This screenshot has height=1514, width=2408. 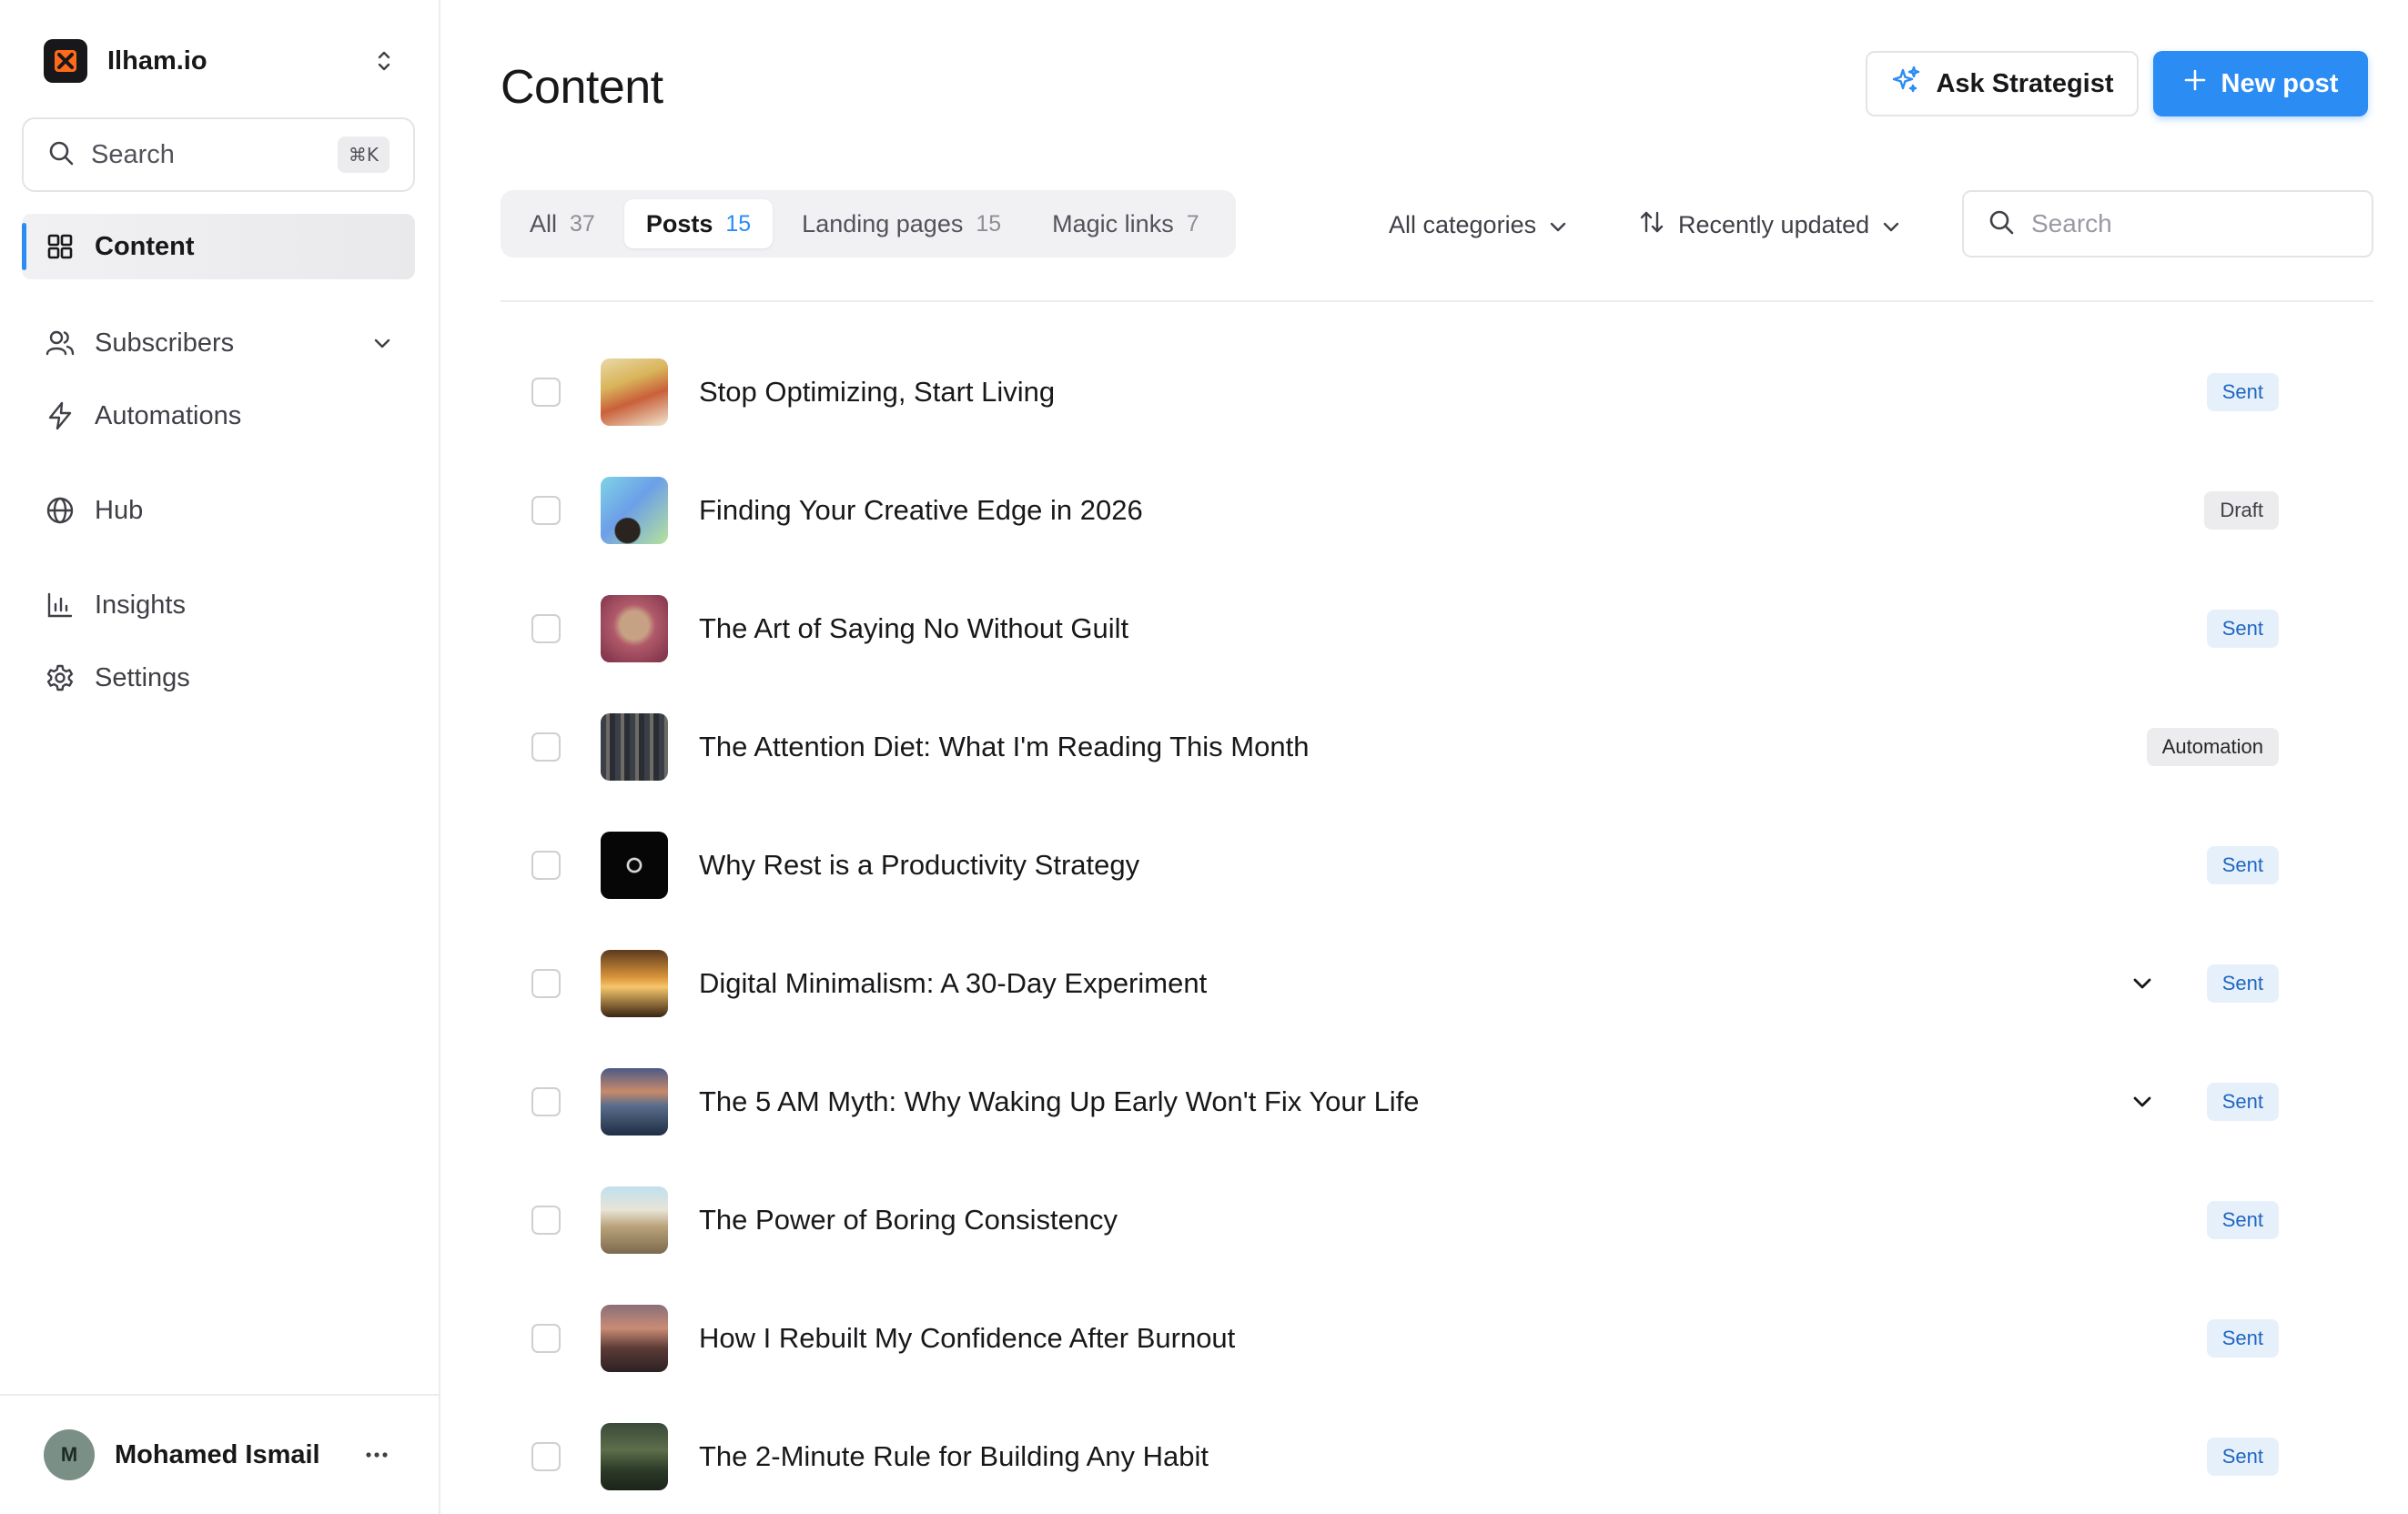 What do you see at coordinates (384, 61) in the screenshot?
I see `chevron-up-down-icon` at bounding box center [384, 61].